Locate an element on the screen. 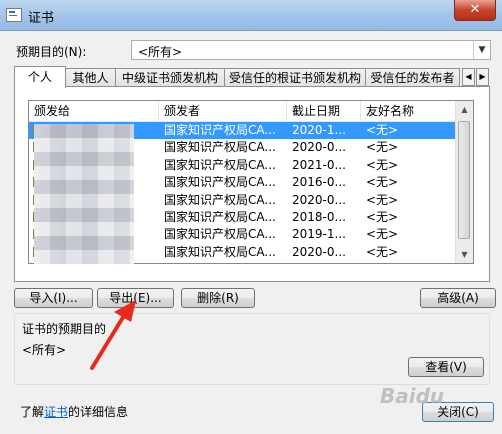  annotation-arrow-shaft is located at coordinates (108, 341).